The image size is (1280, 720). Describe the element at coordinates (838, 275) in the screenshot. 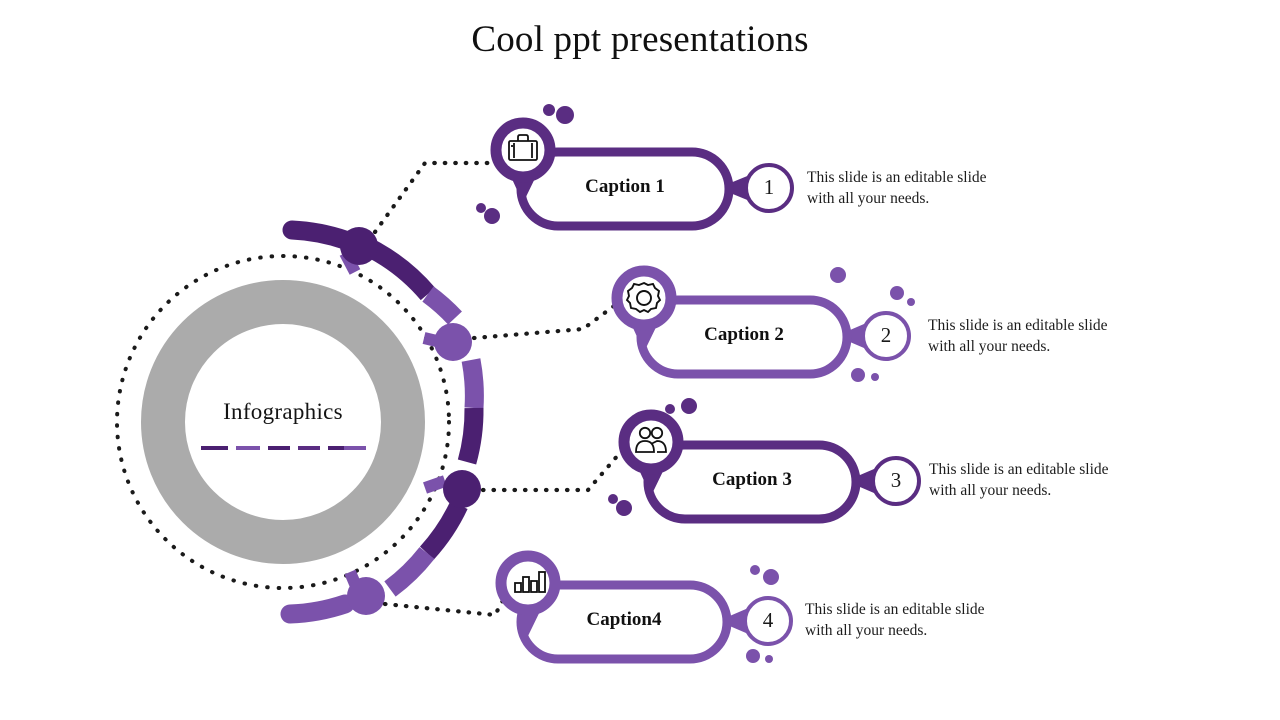

I see `row-2-dot-a` at that location.